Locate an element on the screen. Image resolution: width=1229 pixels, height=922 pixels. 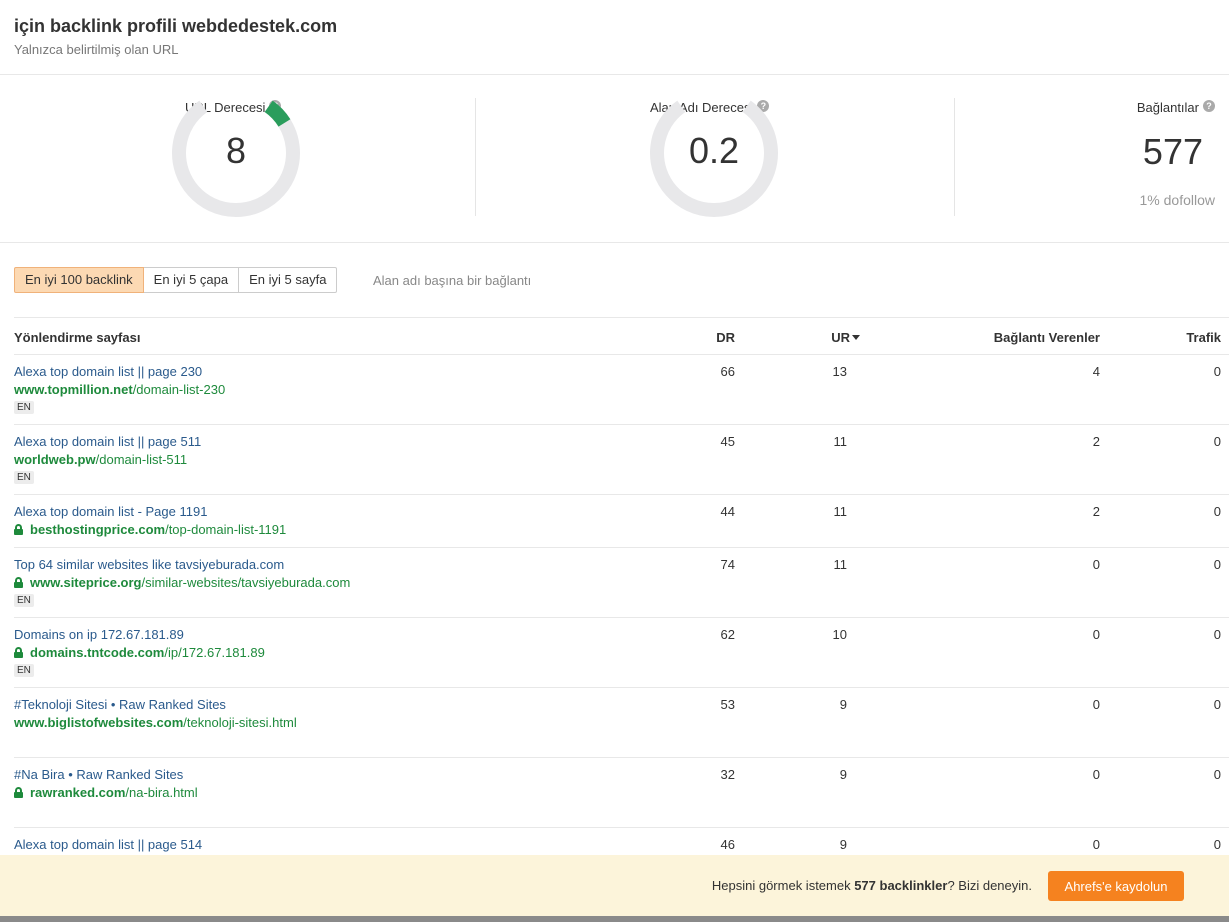
dr-cell: 53 is located at coordinates (727, 704).